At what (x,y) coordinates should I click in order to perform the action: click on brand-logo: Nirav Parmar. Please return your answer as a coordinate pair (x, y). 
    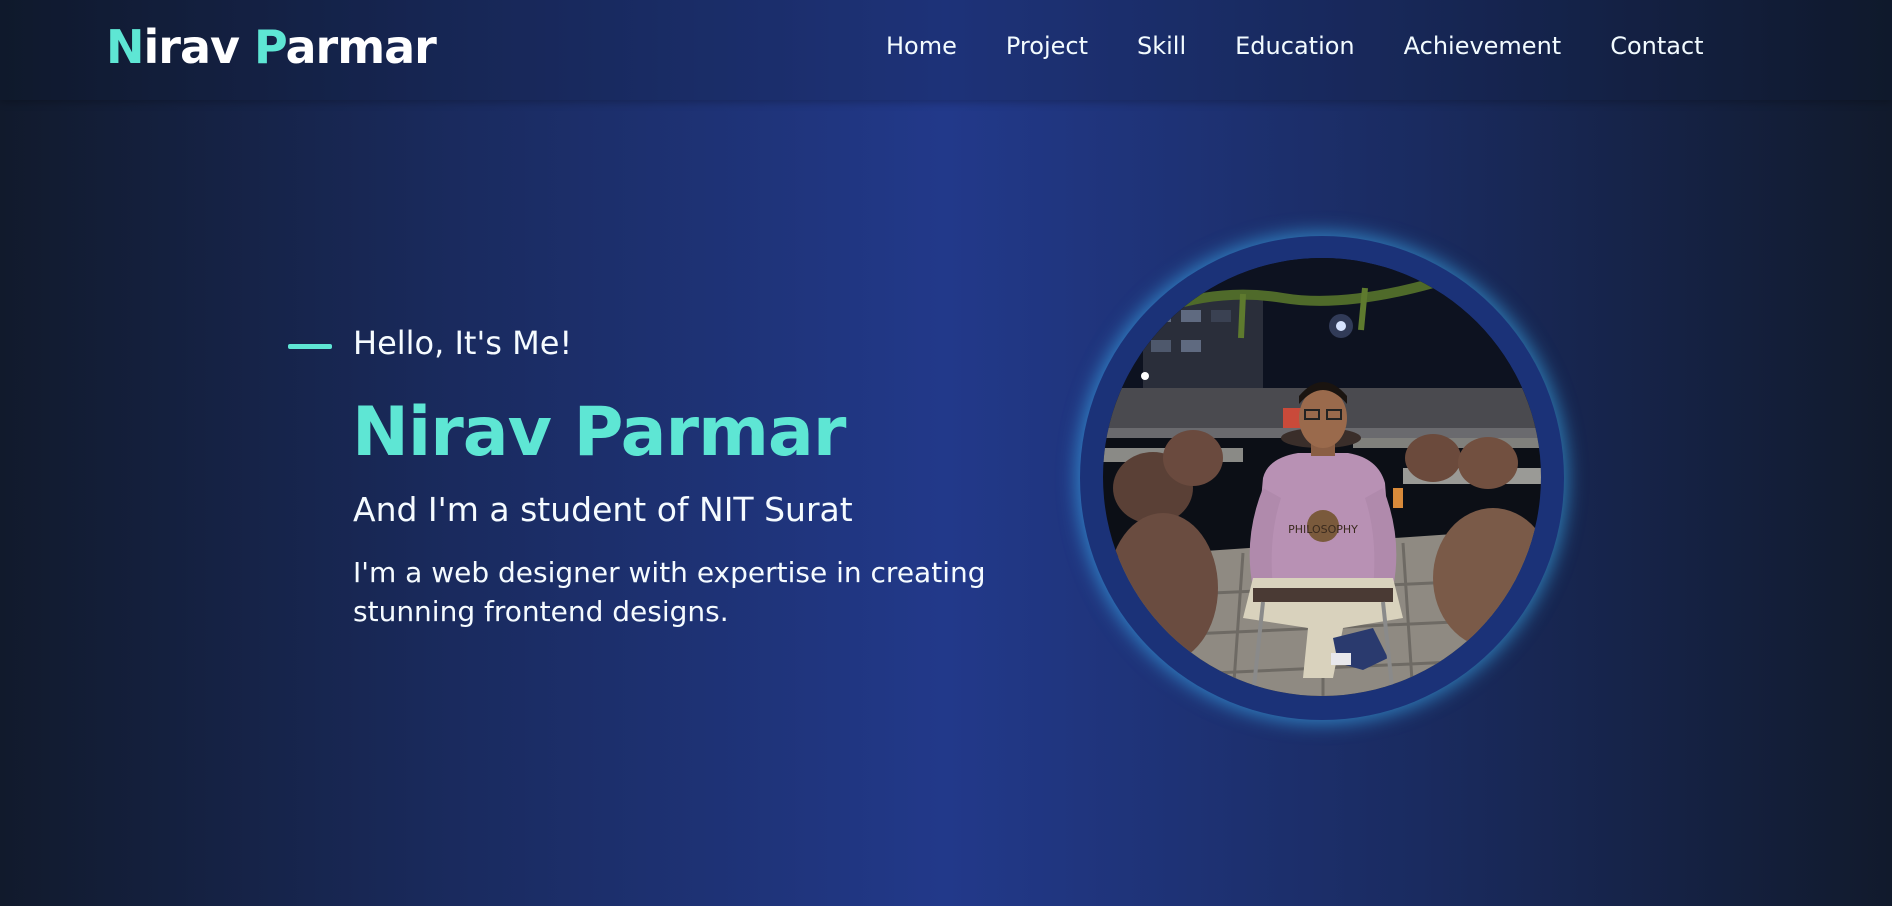
    Looking at the image, I should click on (271, 47).